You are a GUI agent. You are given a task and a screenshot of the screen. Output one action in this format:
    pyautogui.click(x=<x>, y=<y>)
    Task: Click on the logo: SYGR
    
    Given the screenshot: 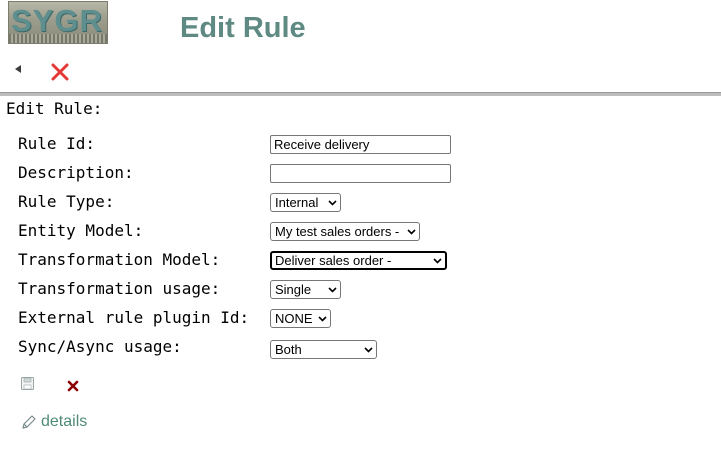 What is the action you would take?
    pyautogui.click(x=58, y=22)
    